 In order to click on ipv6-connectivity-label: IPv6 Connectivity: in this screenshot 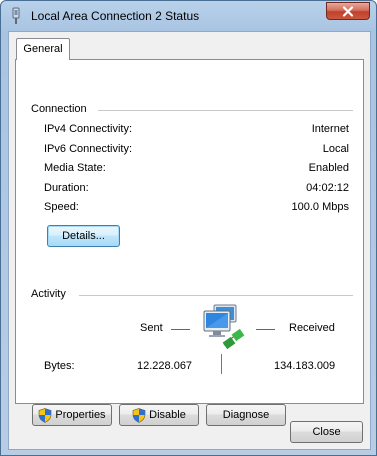, I will do `click(88, 149)`.